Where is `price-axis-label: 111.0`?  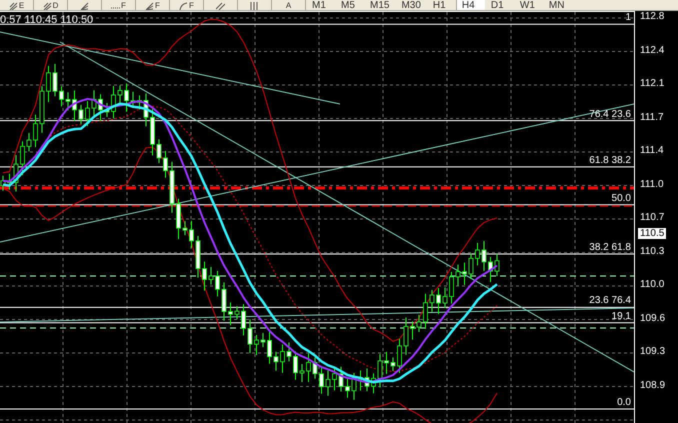
price-axis-label: 111.0 is located at coordinates (652, 184).